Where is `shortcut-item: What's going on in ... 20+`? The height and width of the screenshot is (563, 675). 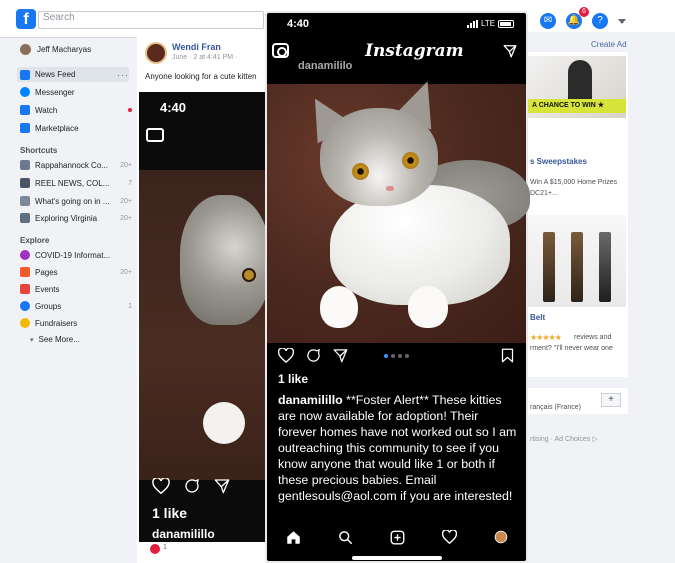
shortcut-item: What's going on in ... 20+ is located at coordinates (76, 201).